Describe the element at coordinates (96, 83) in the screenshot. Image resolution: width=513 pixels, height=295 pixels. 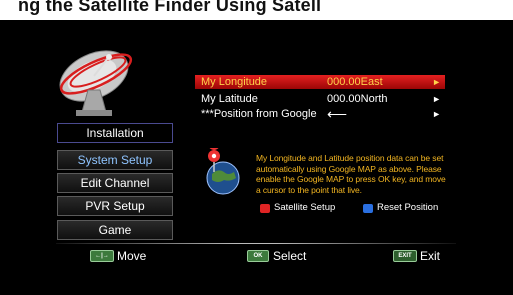
I see `satellite-dish-icon` at that location.